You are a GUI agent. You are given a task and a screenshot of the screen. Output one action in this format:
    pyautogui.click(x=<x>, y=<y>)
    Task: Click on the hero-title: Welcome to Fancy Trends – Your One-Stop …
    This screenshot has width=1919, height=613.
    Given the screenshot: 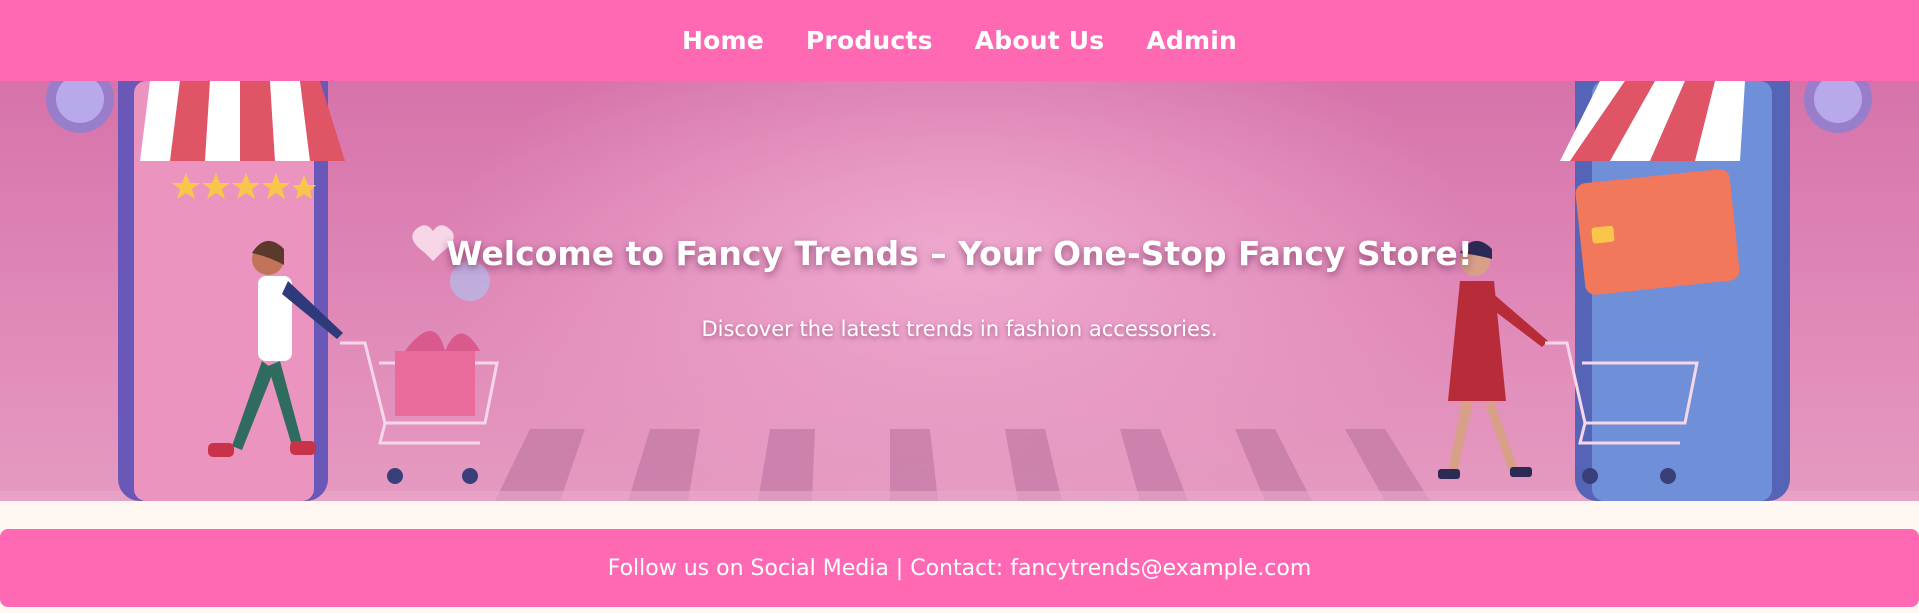 What is the action you would take?
    pyautogui.click(x=959, y=253)
    